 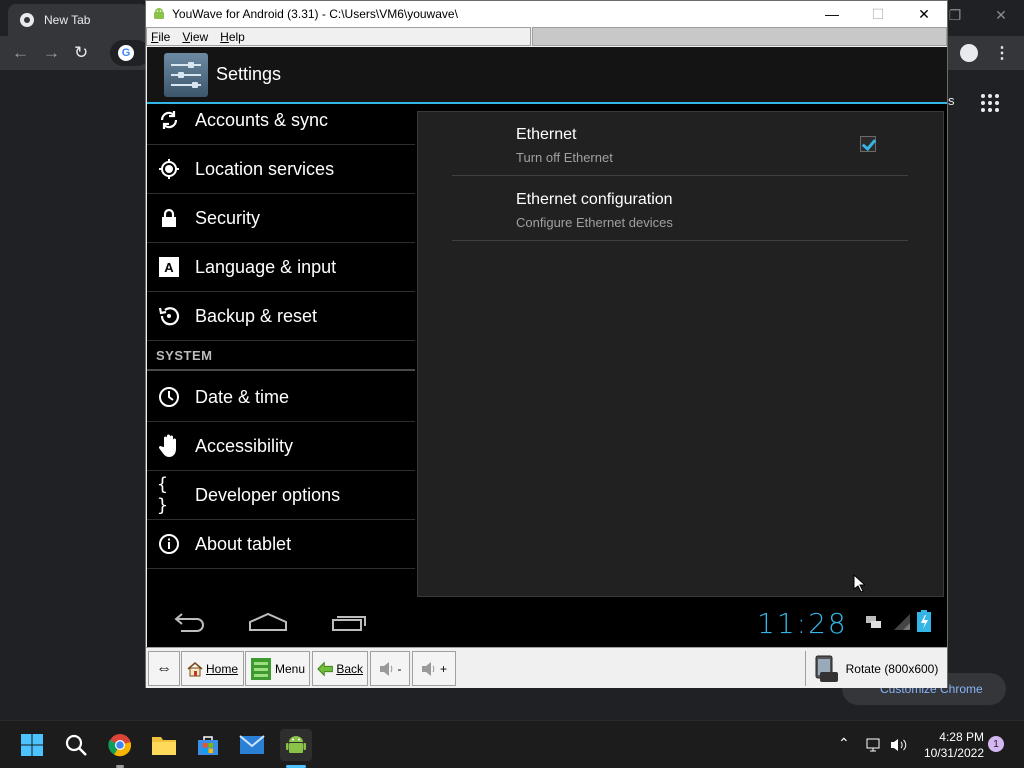 I want to click on settings-item-label: Developer options, so click(x=268, y=494).